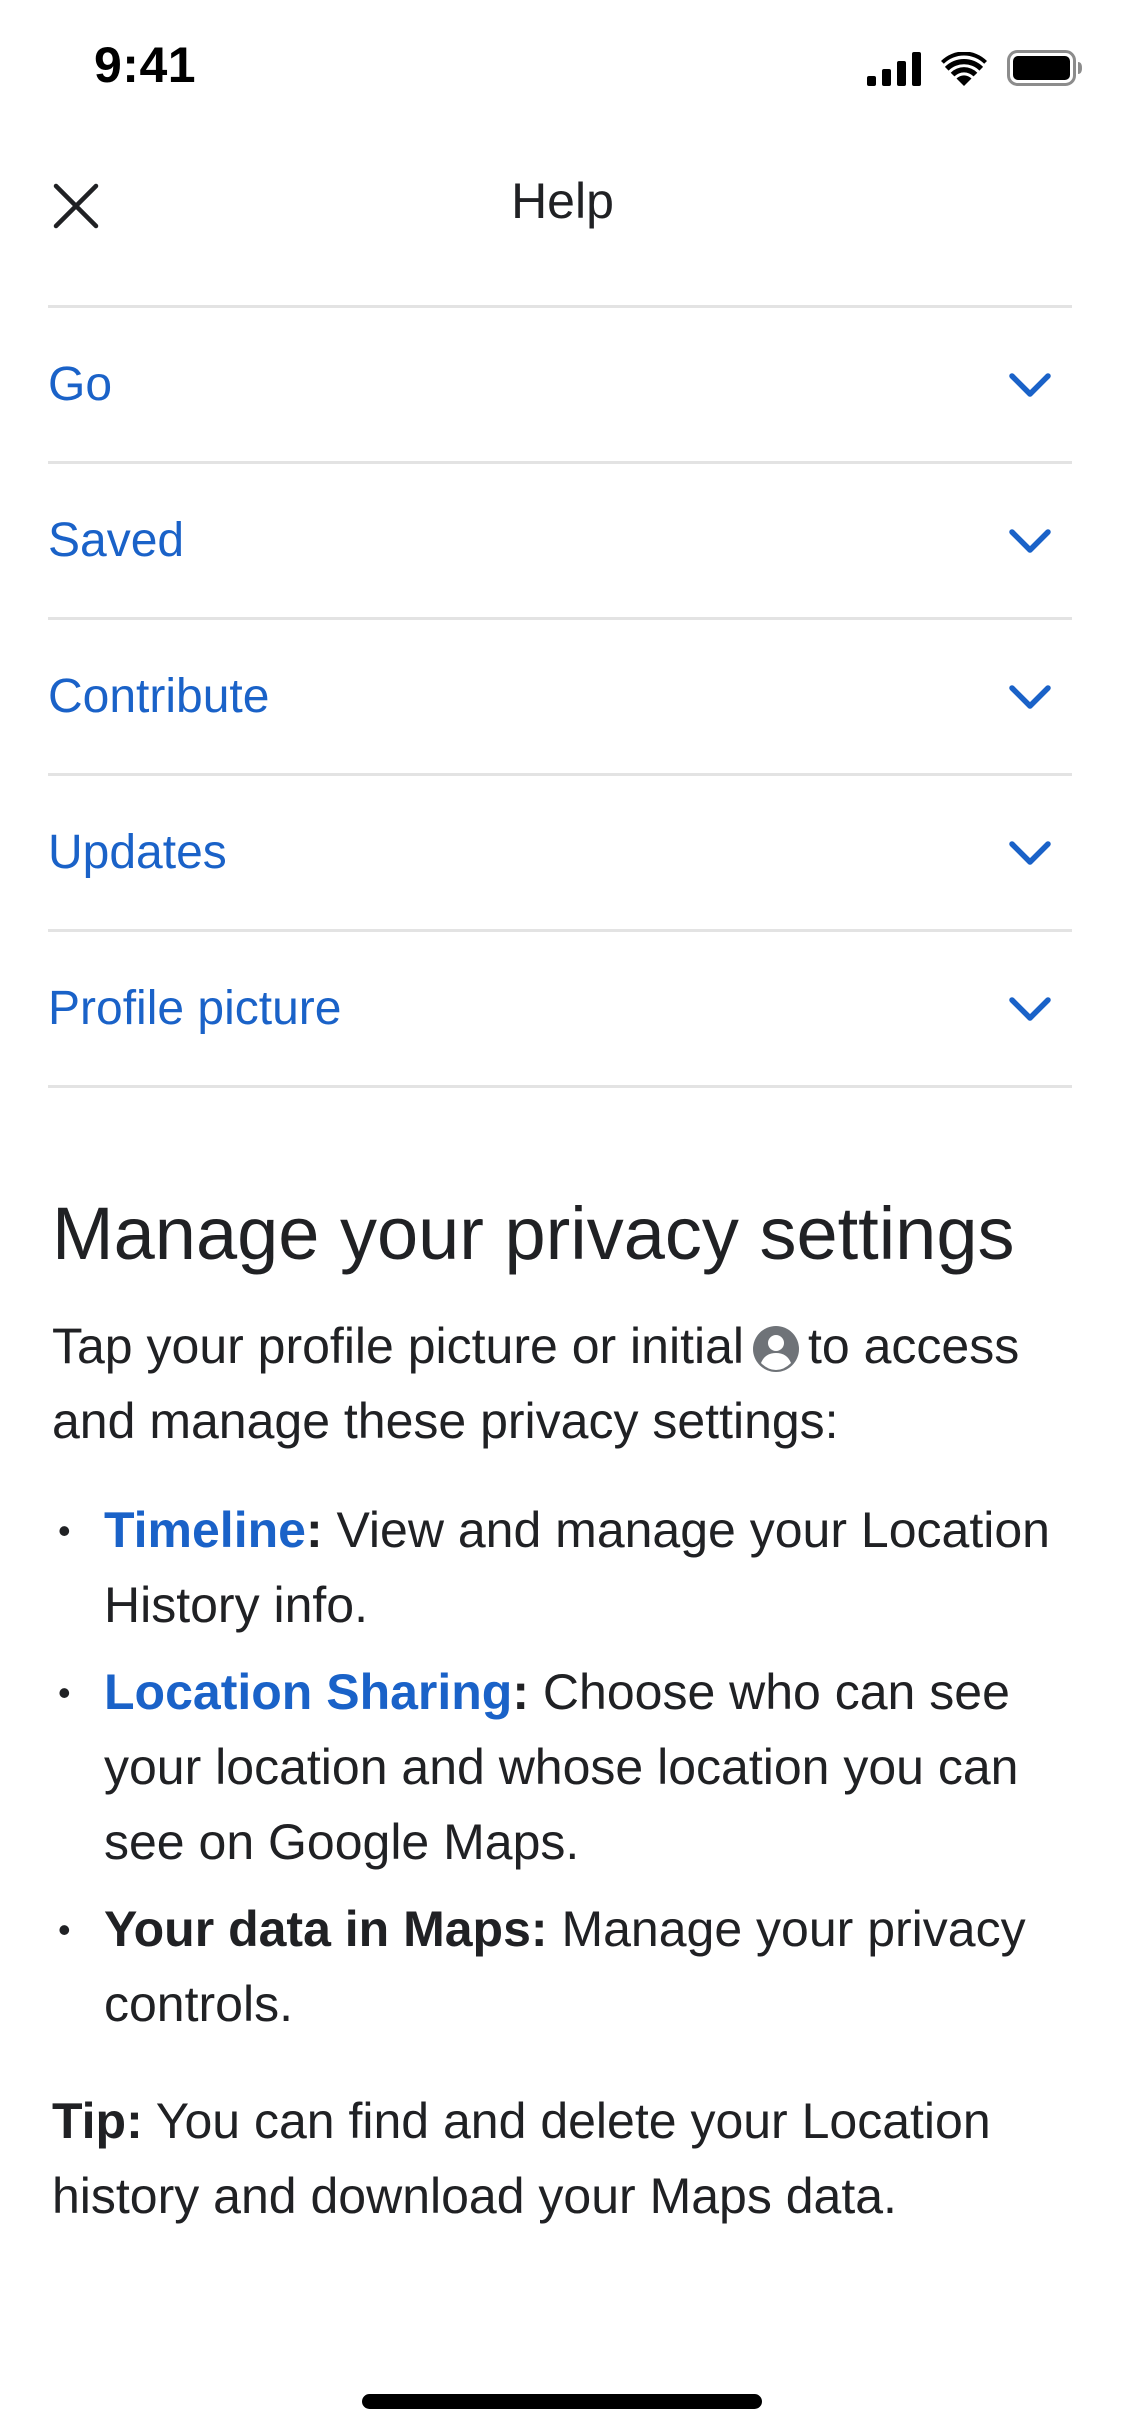  I want to click on accordion-item-label: Updates, so click(137, 852).